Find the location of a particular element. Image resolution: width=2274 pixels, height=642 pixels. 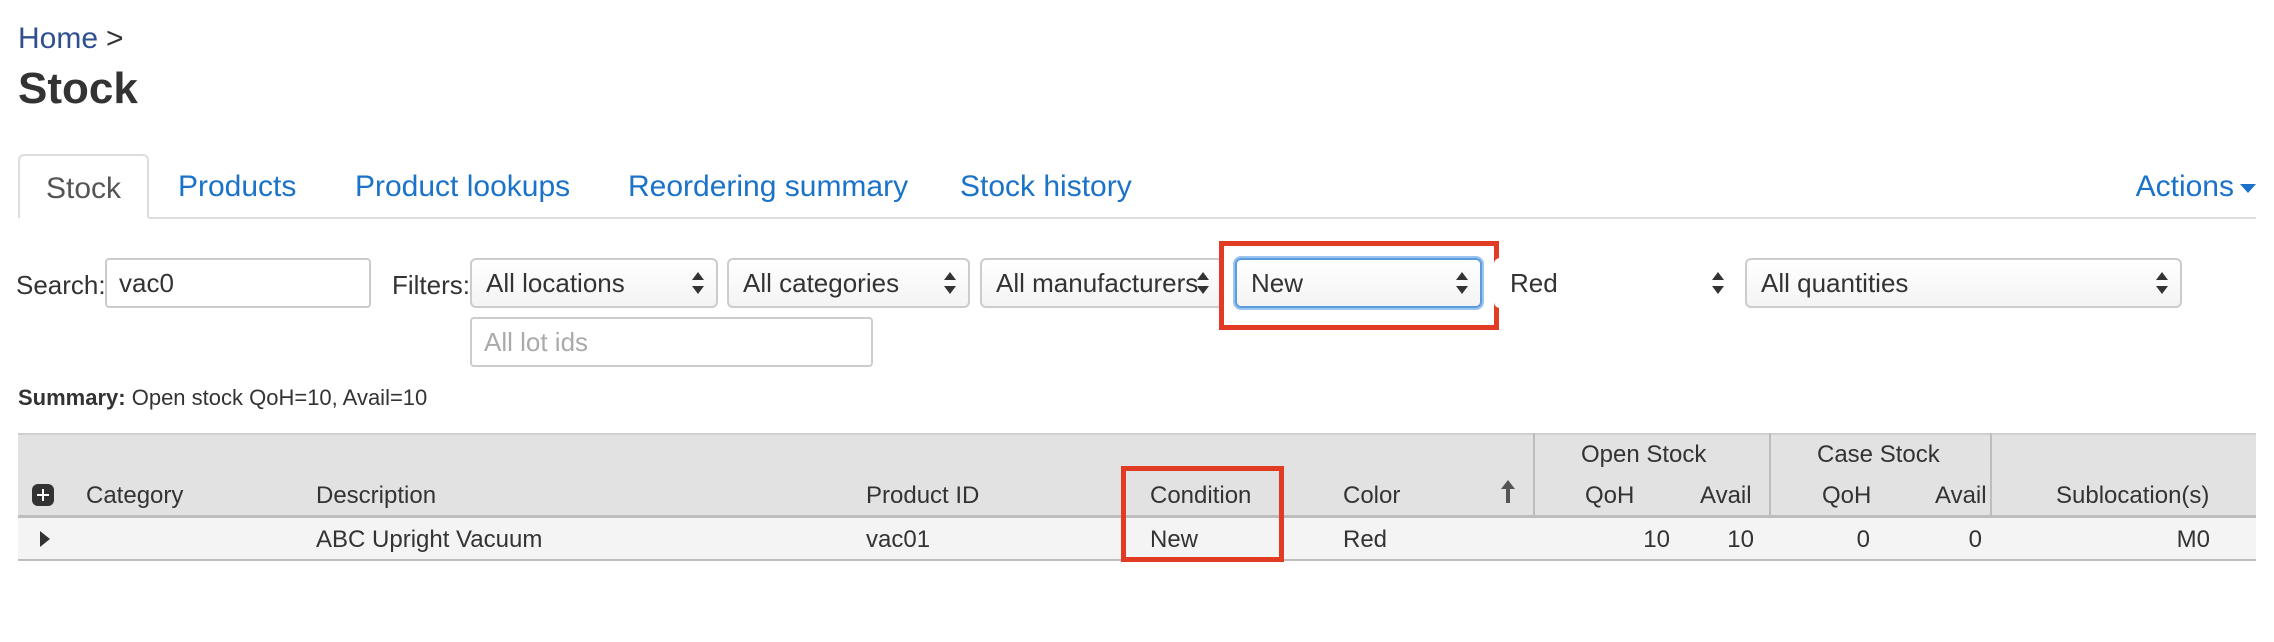

location-select: All locations is located at coordinates (594, 283).